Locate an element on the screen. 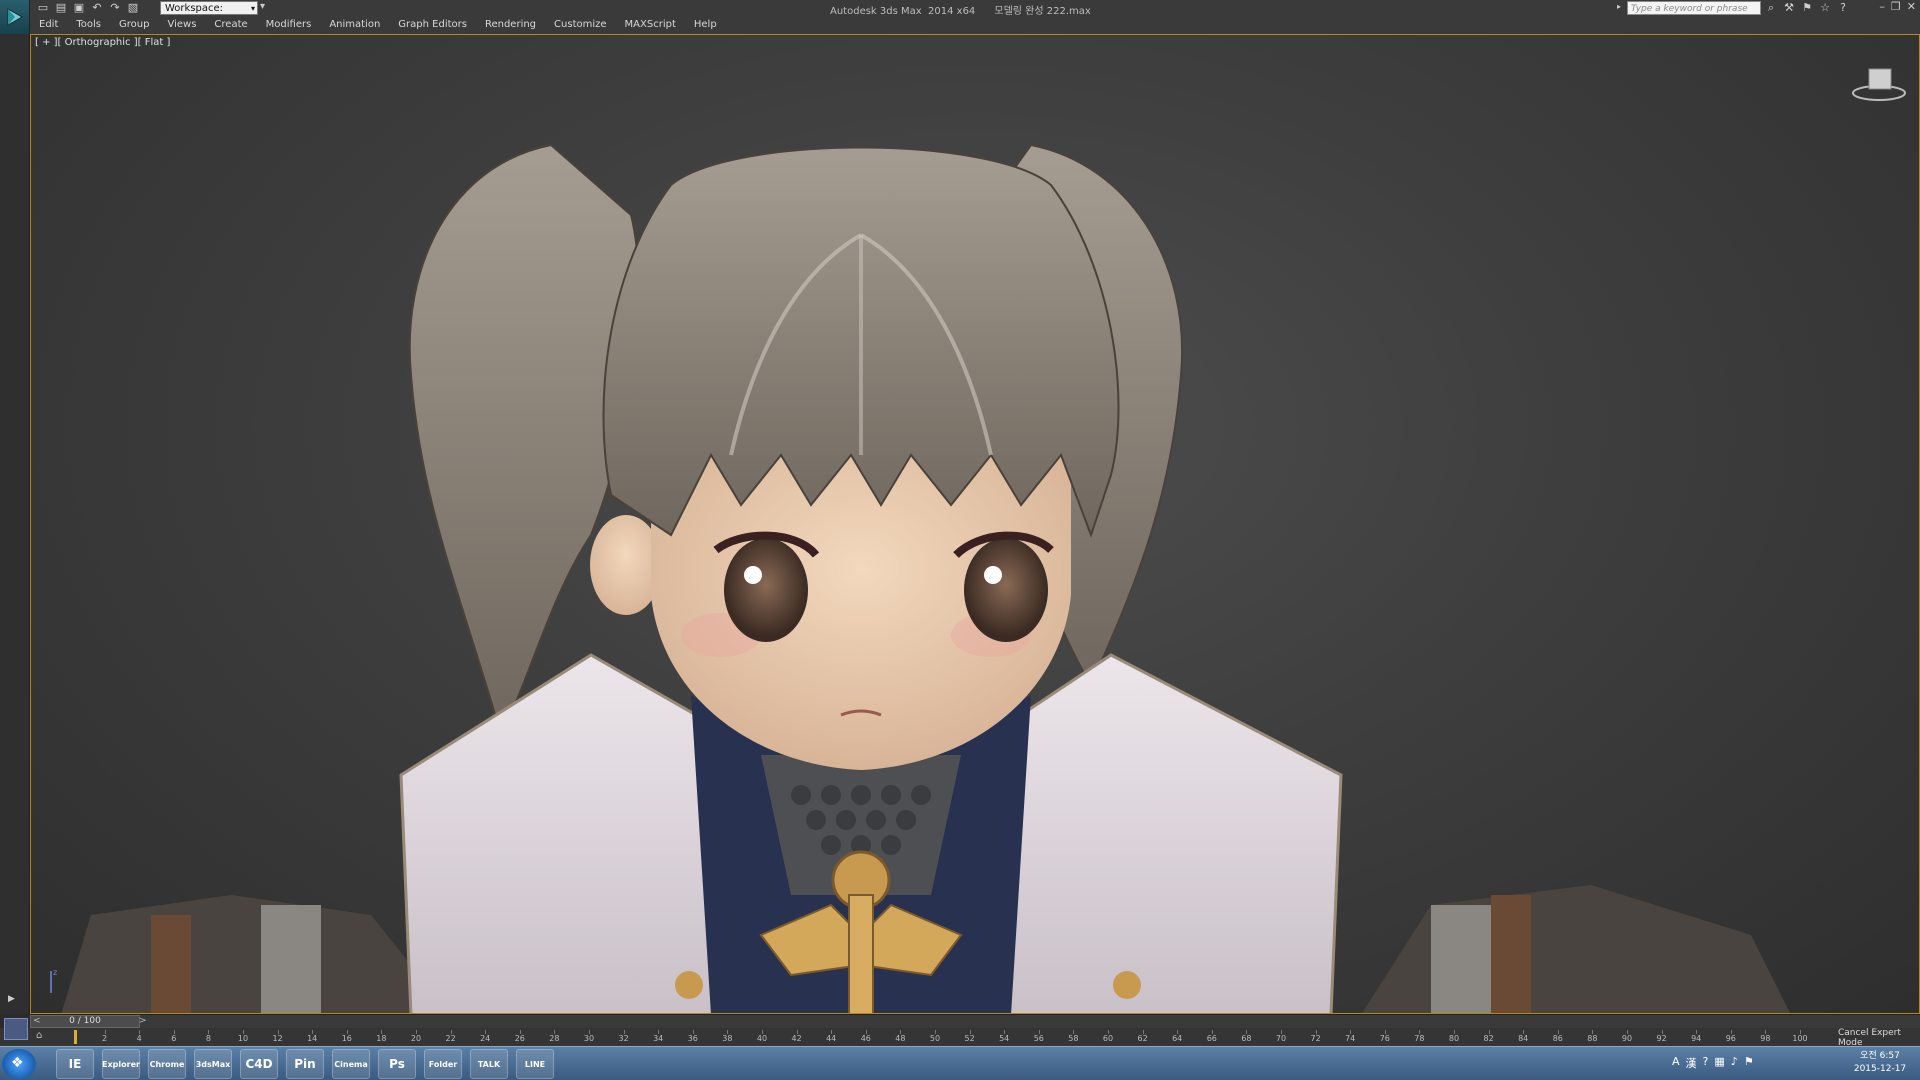 The image size is (1920, 1080). new-file-icon: ▭ is located at coordinates (43, 8).